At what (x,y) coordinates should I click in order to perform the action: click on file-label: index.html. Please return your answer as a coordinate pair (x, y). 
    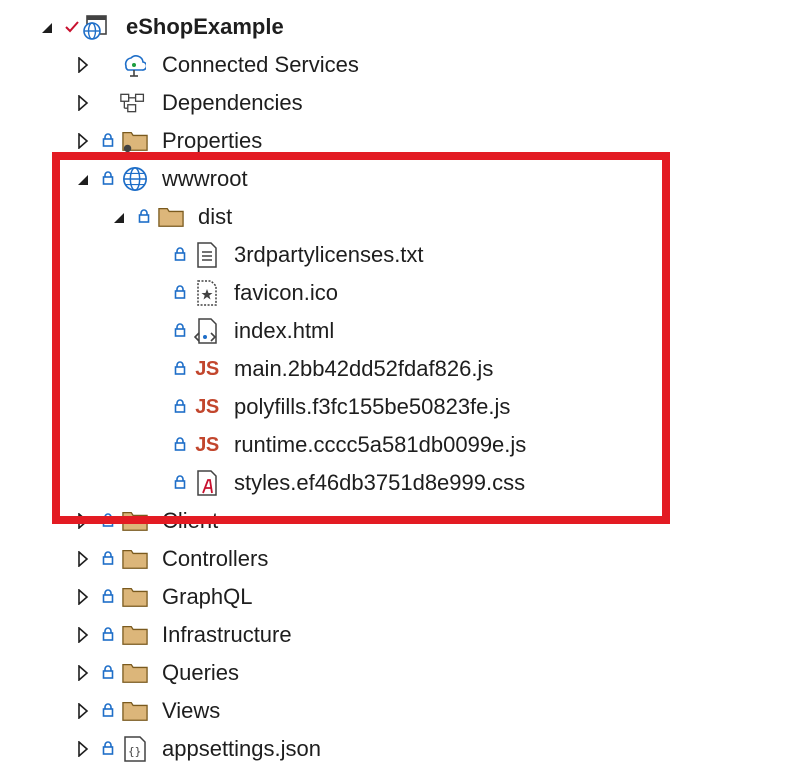
    Looking at the image, I should click on (284, 330).